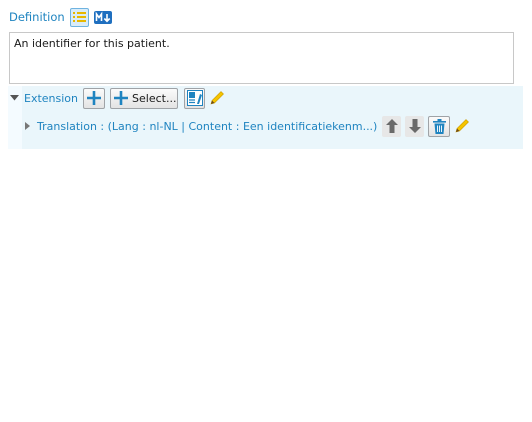 The width and height of the screenshot is (532, 422). I want to click on add-extension-button, so click(94, 98).